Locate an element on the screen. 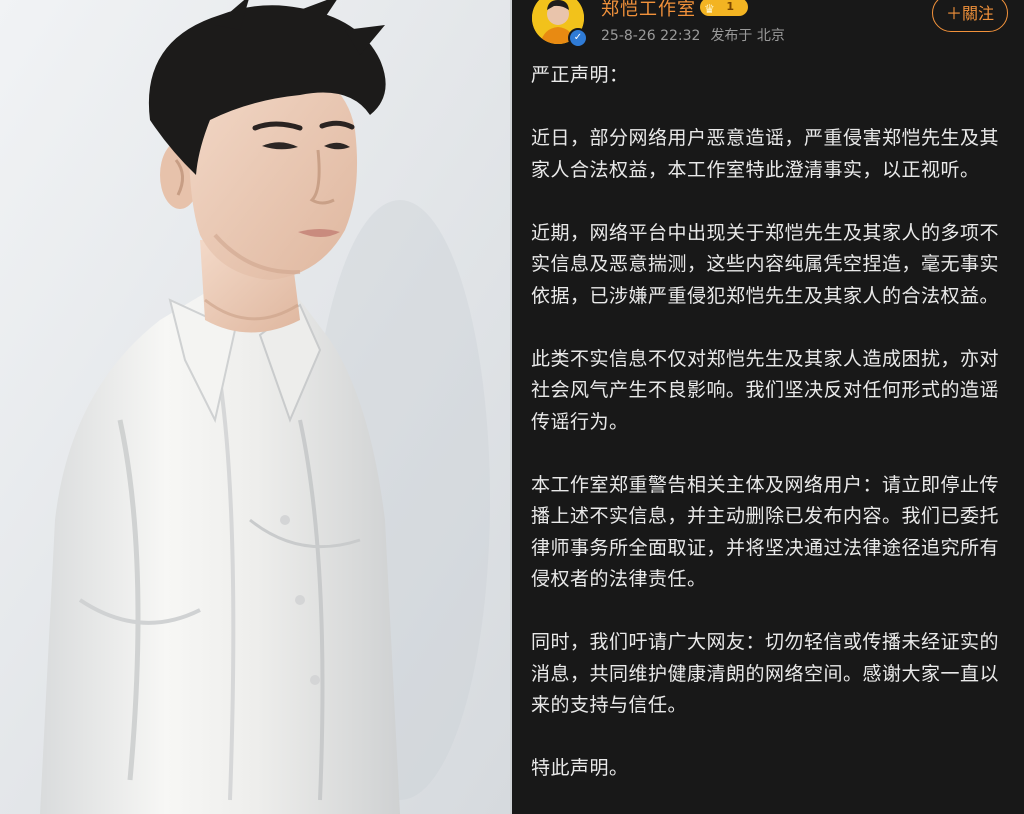  account-name: 郑恺工作室 is located at coordinates (648, 10).